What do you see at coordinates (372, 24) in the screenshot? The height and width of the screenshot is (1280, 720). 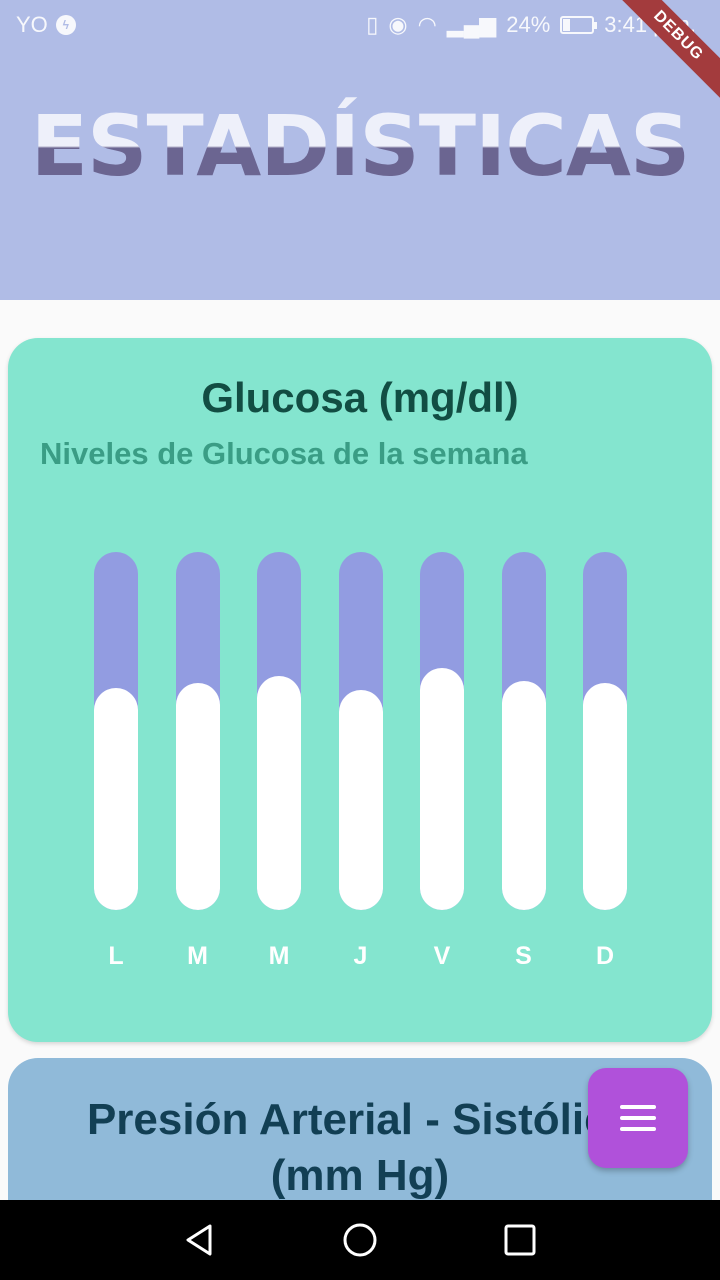 I see `vibrate-icon: ▯` at bounding box center [372, 24].